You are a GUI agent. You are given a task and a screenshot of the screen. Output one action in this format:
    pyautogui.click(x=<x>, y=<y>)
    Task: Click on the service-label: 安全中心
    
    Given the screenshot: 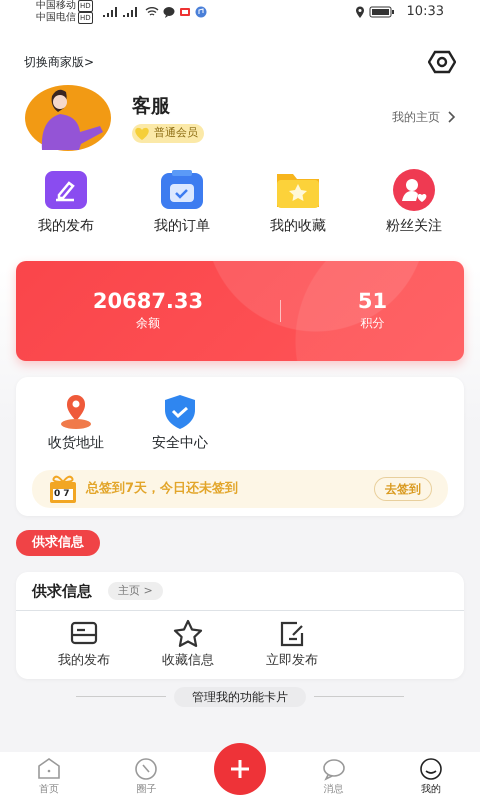 What is the action you would take?
    pyautogui.click(x=180, y=443)
    